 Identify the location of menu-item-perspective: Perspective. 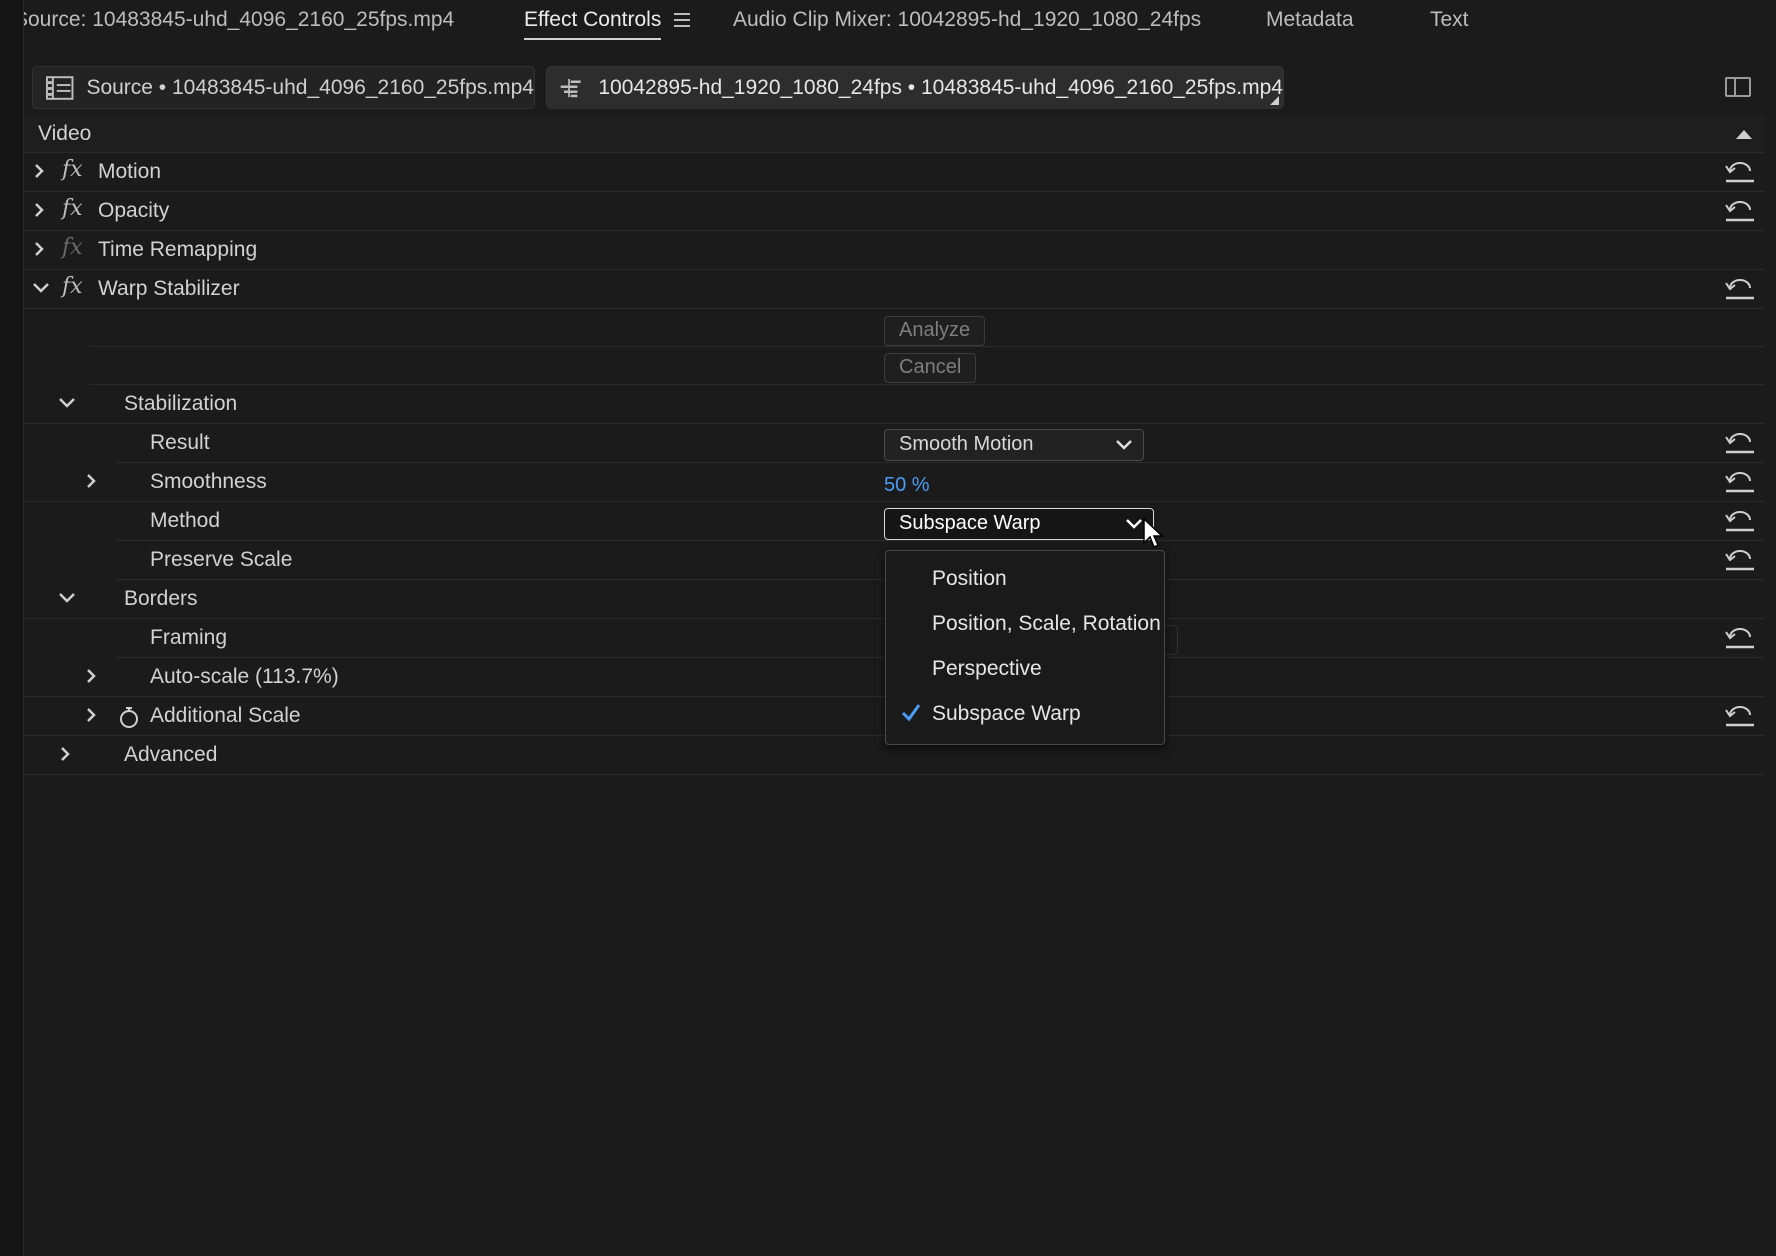
(1025, 670).